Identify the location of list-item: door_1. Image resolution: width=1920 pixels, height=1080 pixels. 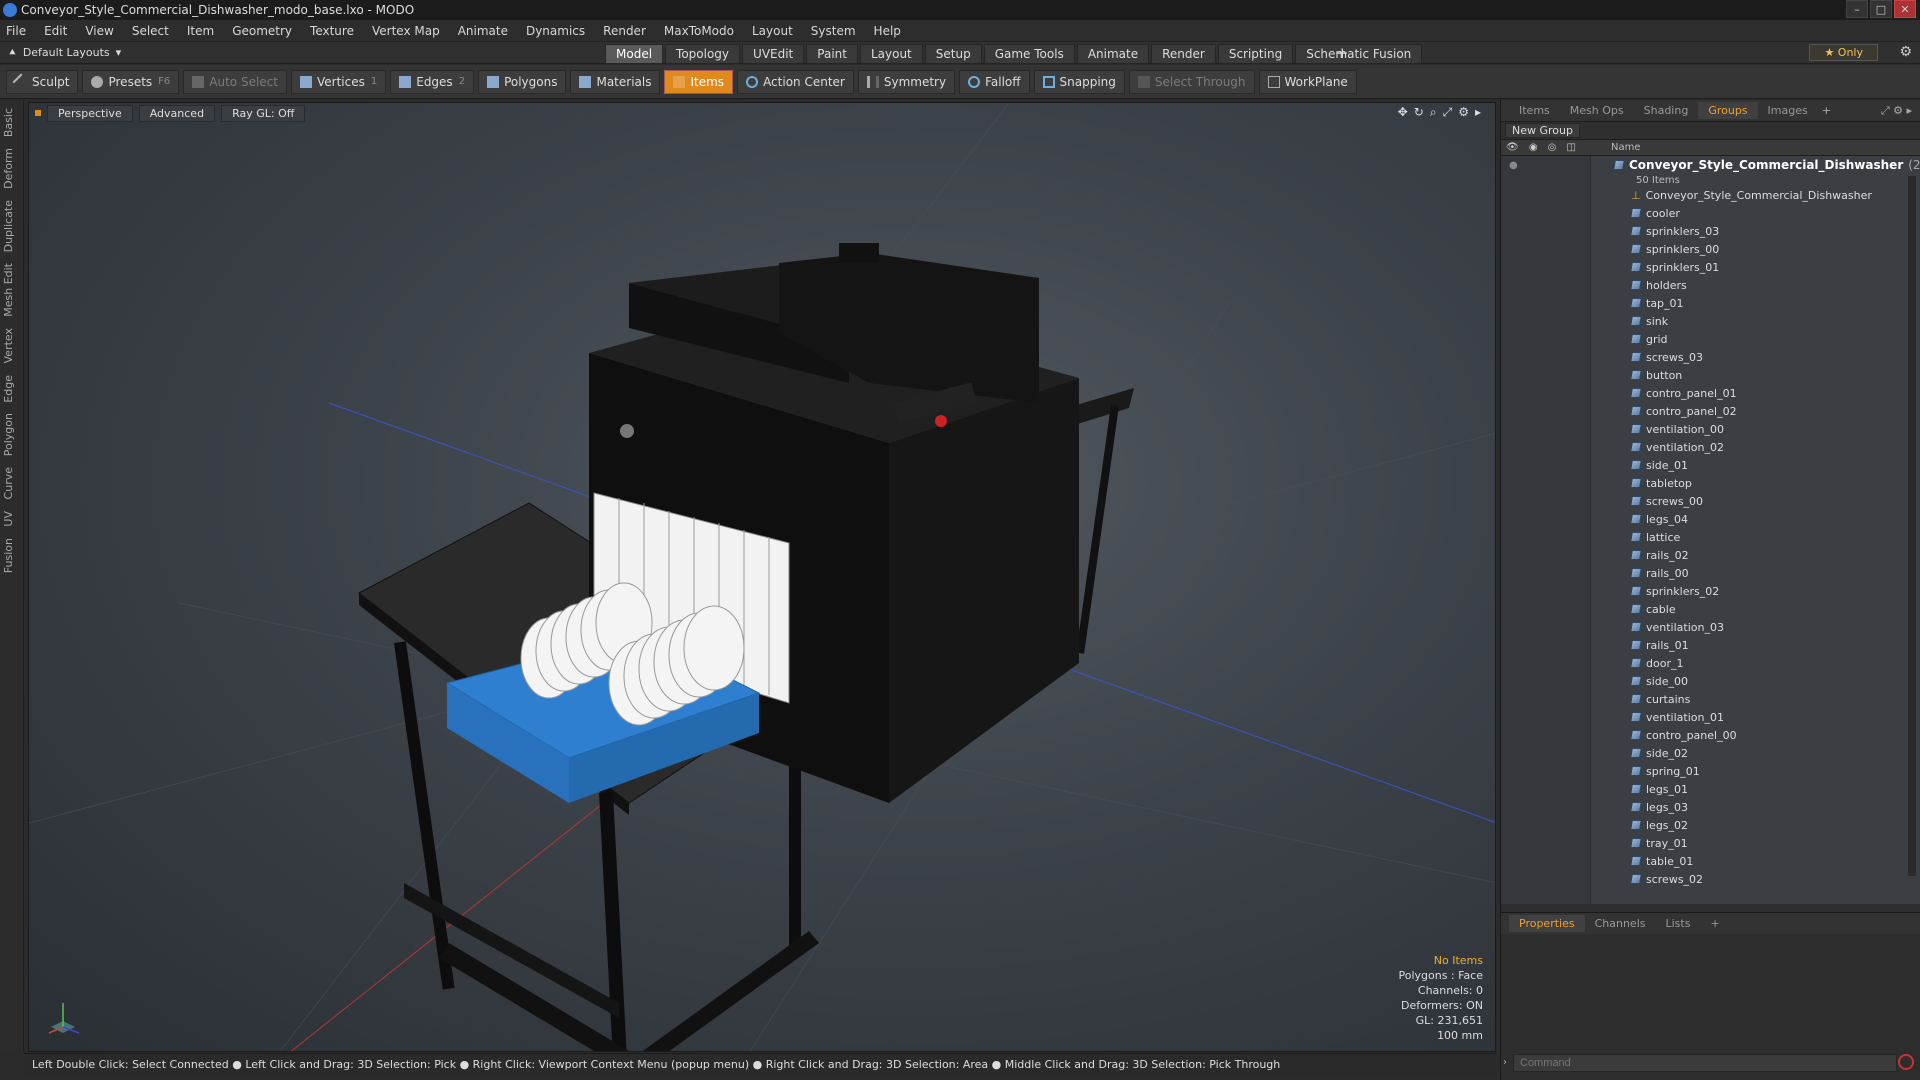
(1710, 663).